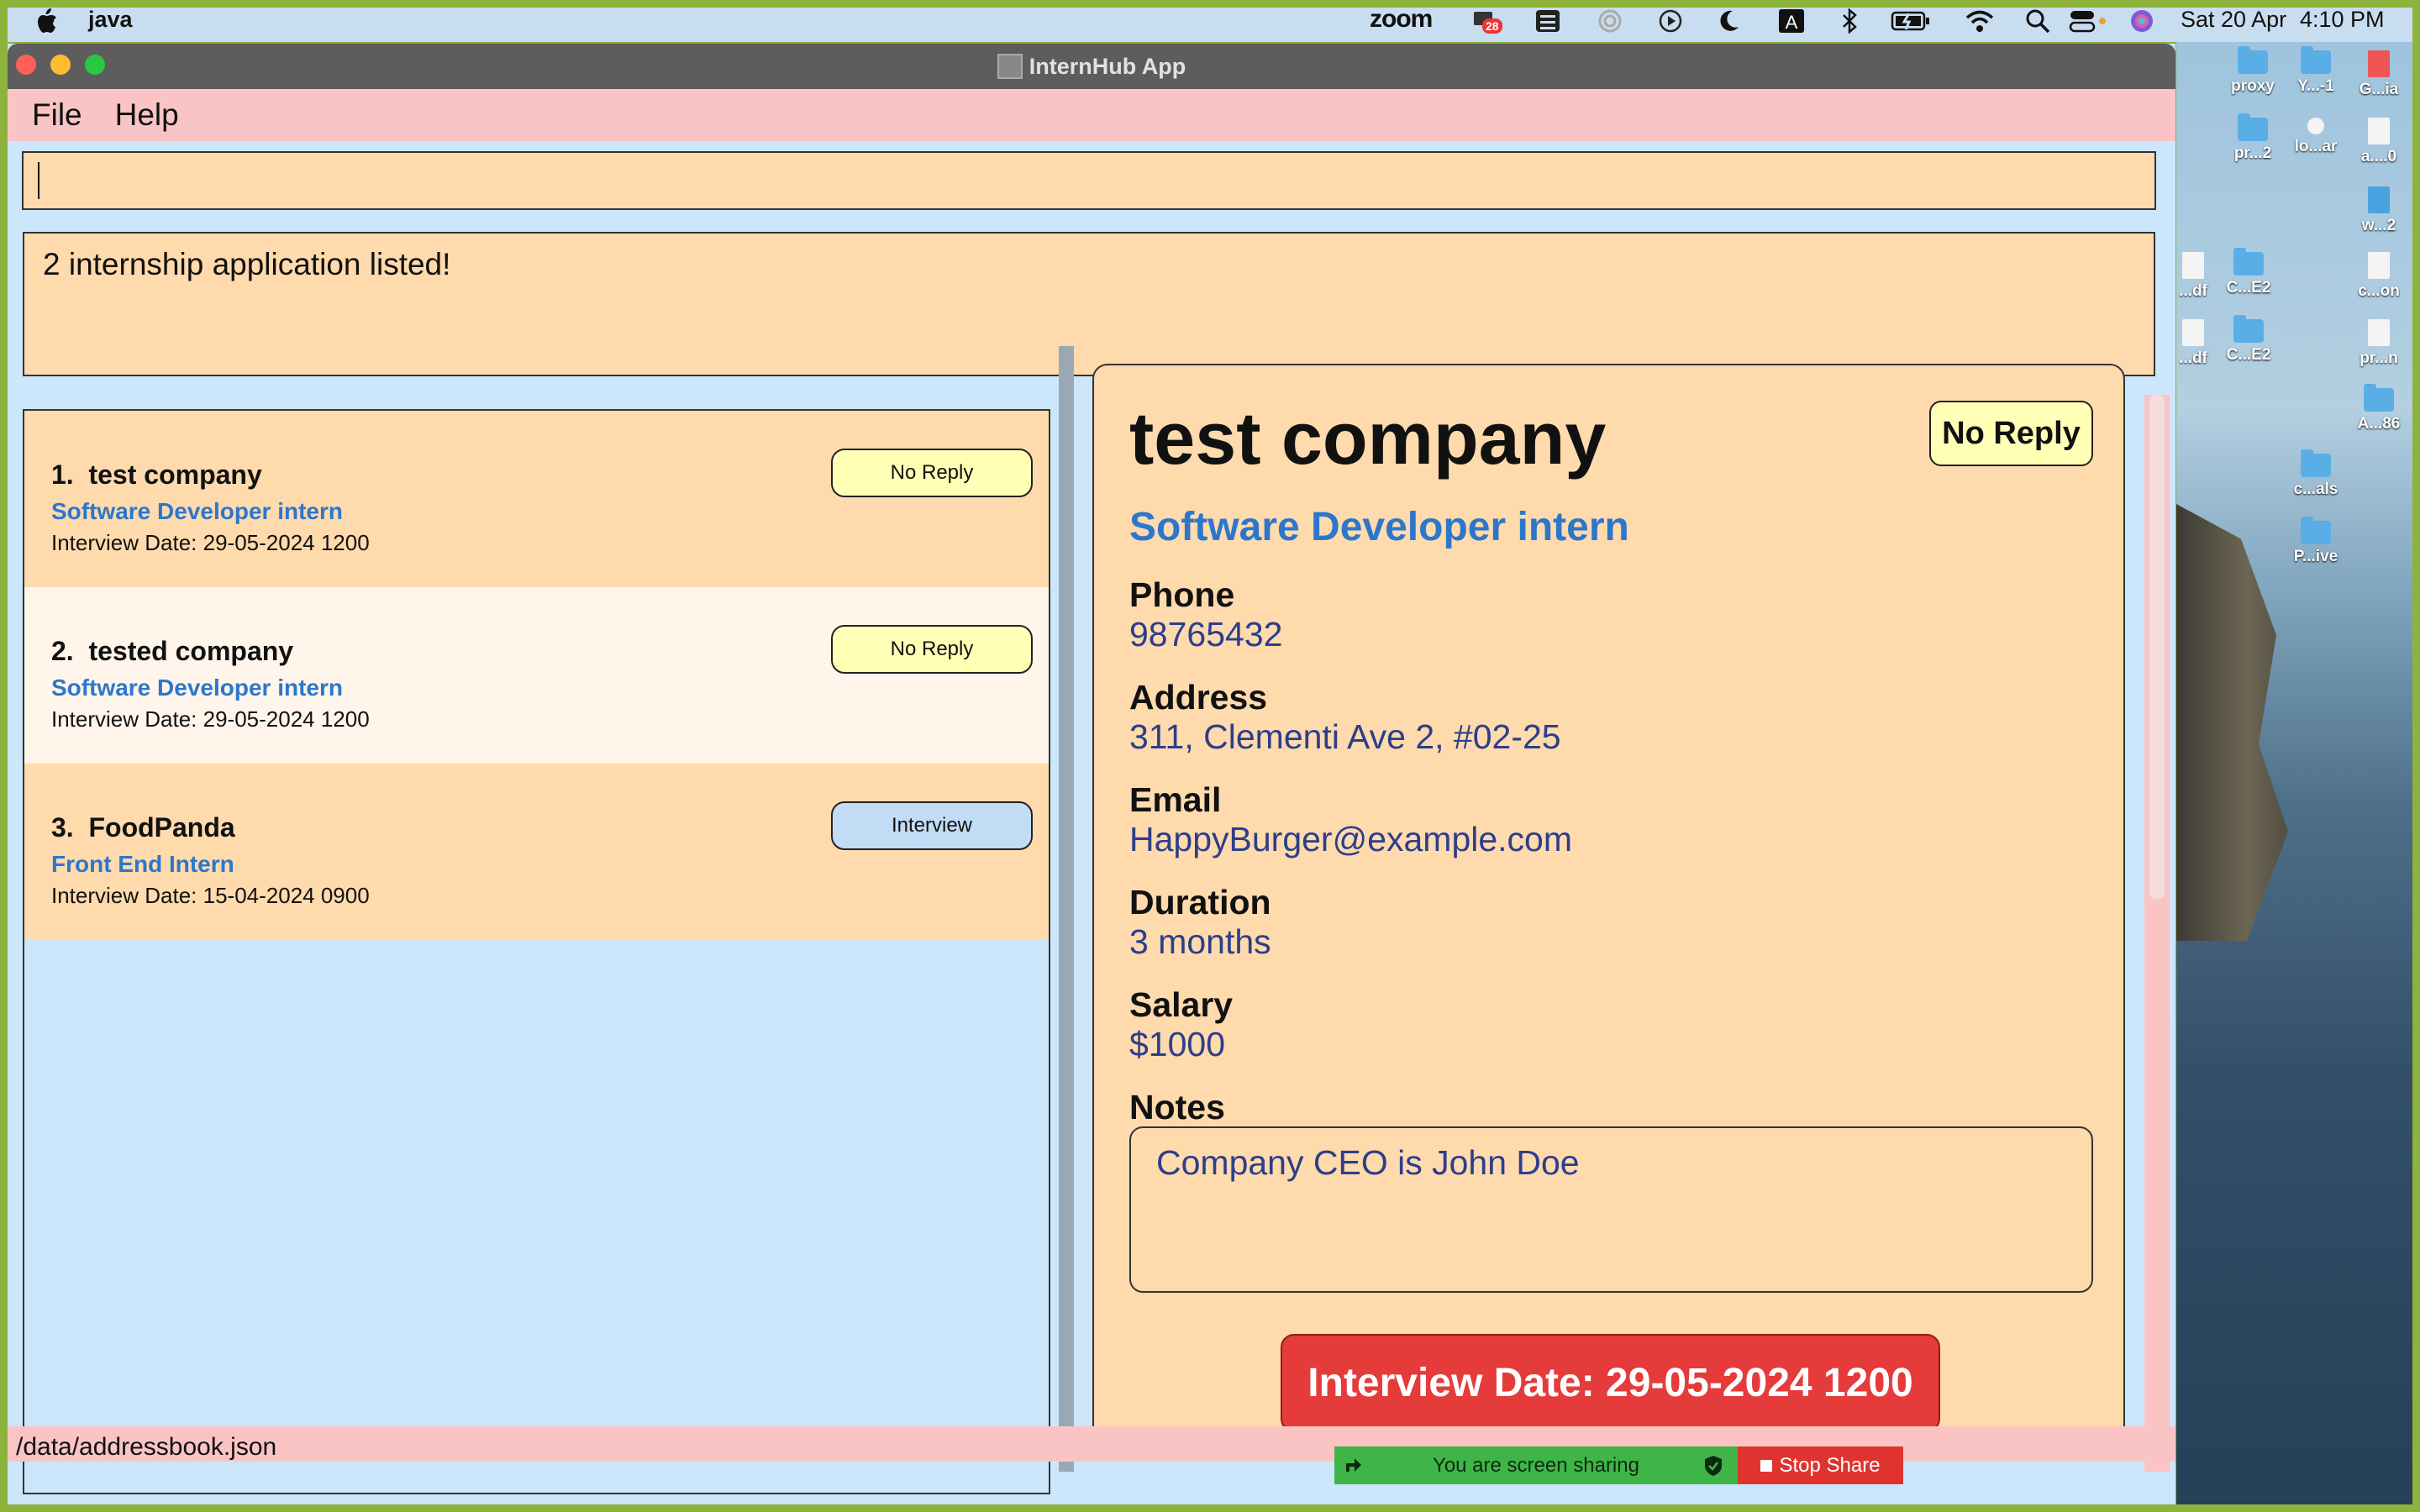 Image resolution: width=2420 pixels, height=1512 pixels. Describe the element at coordinates (1351, 839) in the screenshot. I see `email-value: HappyBurger@example.com` at that location.